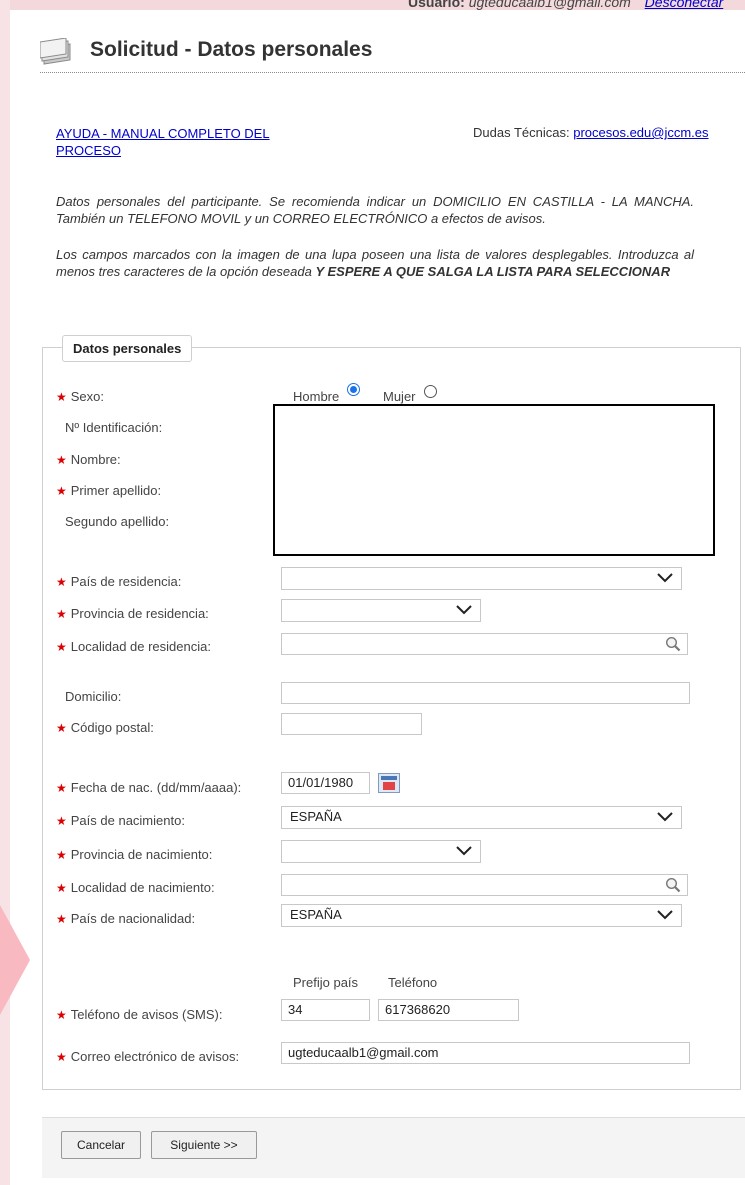 This screenshot has width=745, height=1185. What do you see at coordinates (326, 982) in the screenshot?
I see `prefijo-header: Prefijo país` at bounding box center [326, 982].